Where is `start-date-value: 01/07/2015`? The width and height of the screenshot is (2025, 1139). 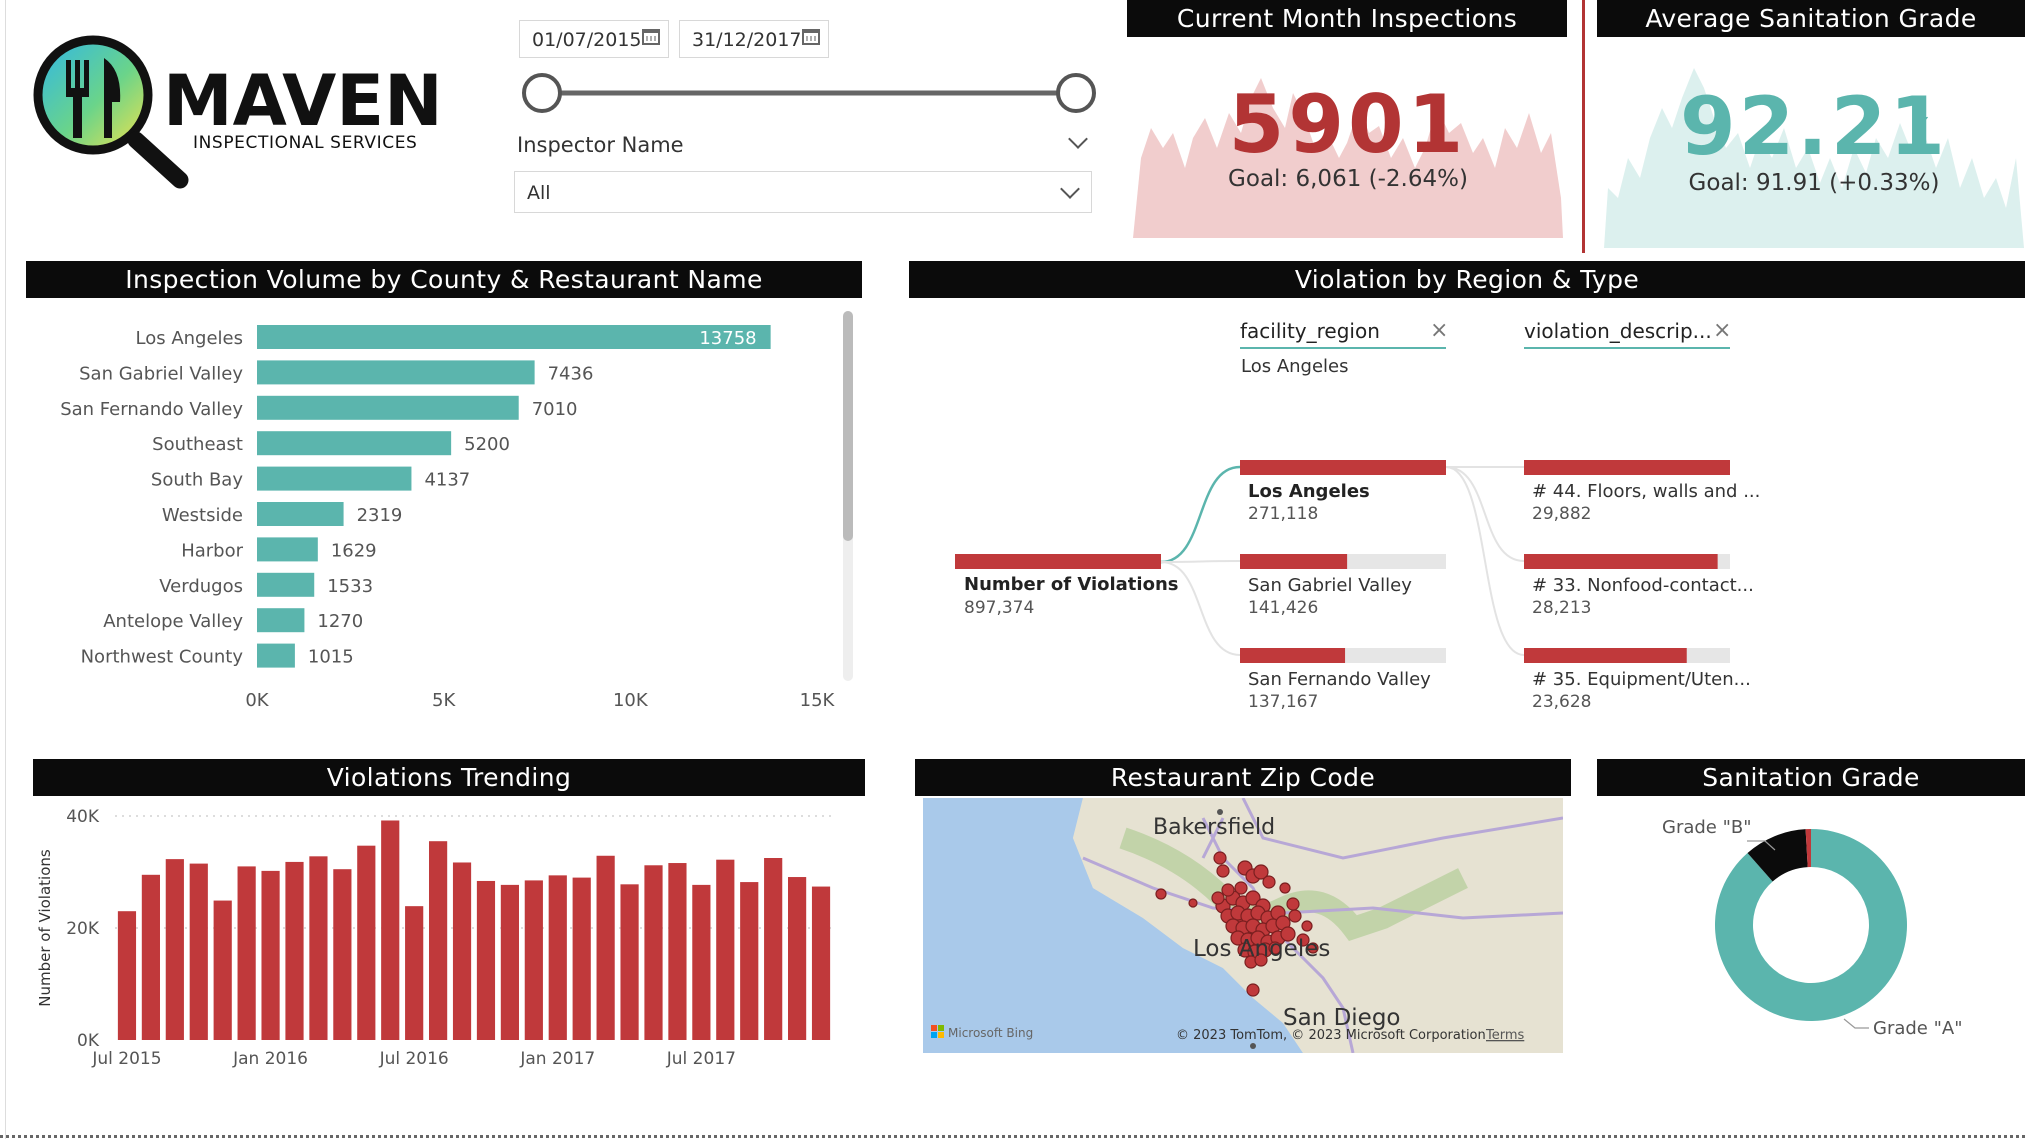 start-date-value: 01/07/2015 is located at coordinates (587, 40).